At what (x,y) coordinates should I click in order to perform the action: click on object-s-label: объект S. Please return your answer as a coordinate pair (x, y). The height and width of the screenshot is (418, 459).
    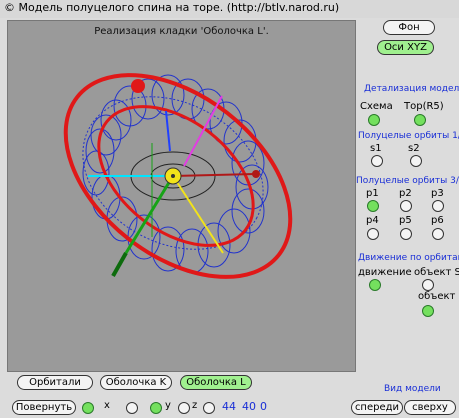
    Looking at the image, I should click on (436, 272).